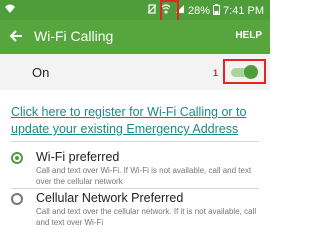 The width and height of the screenshot is (320, 252). Describe the element at coordinates (17, 158) in the screenshot. I see `radio-wifi-preferred` at that location.